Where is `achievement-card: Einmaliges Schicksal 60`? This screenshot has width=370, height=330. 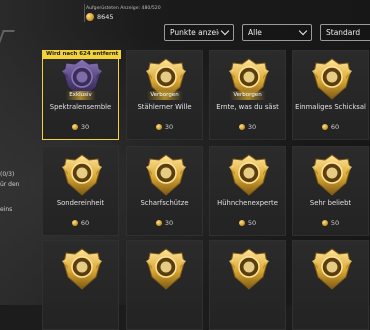 achievement-card: Einmaliges Schicksal 60 is located at coordinates (330, 95).